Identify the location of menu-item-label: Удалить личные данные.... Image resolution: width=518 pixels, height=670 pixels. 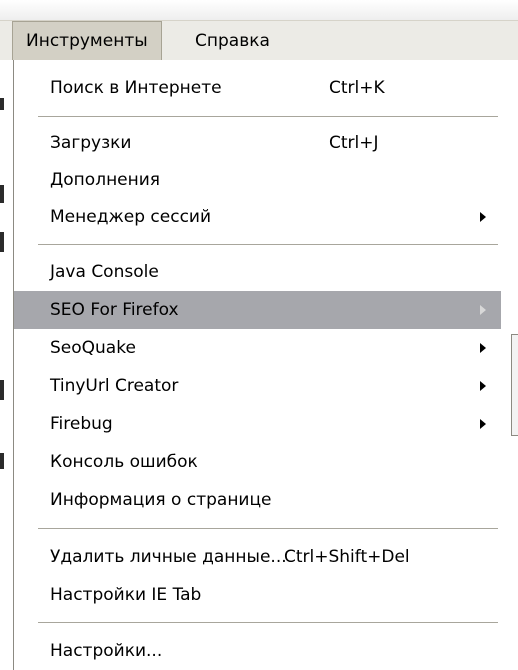
(168, 557).